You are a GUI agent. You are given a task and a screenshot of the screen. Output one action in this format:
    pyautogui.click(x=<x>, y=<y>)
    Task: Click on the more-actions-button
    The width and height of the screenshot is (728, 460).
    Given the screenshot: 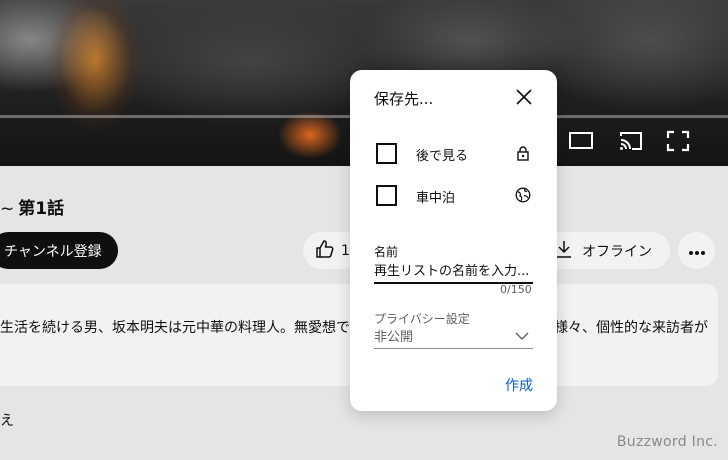 What is the action you would take?
    pyautogui.click(x=696, y=250)
    